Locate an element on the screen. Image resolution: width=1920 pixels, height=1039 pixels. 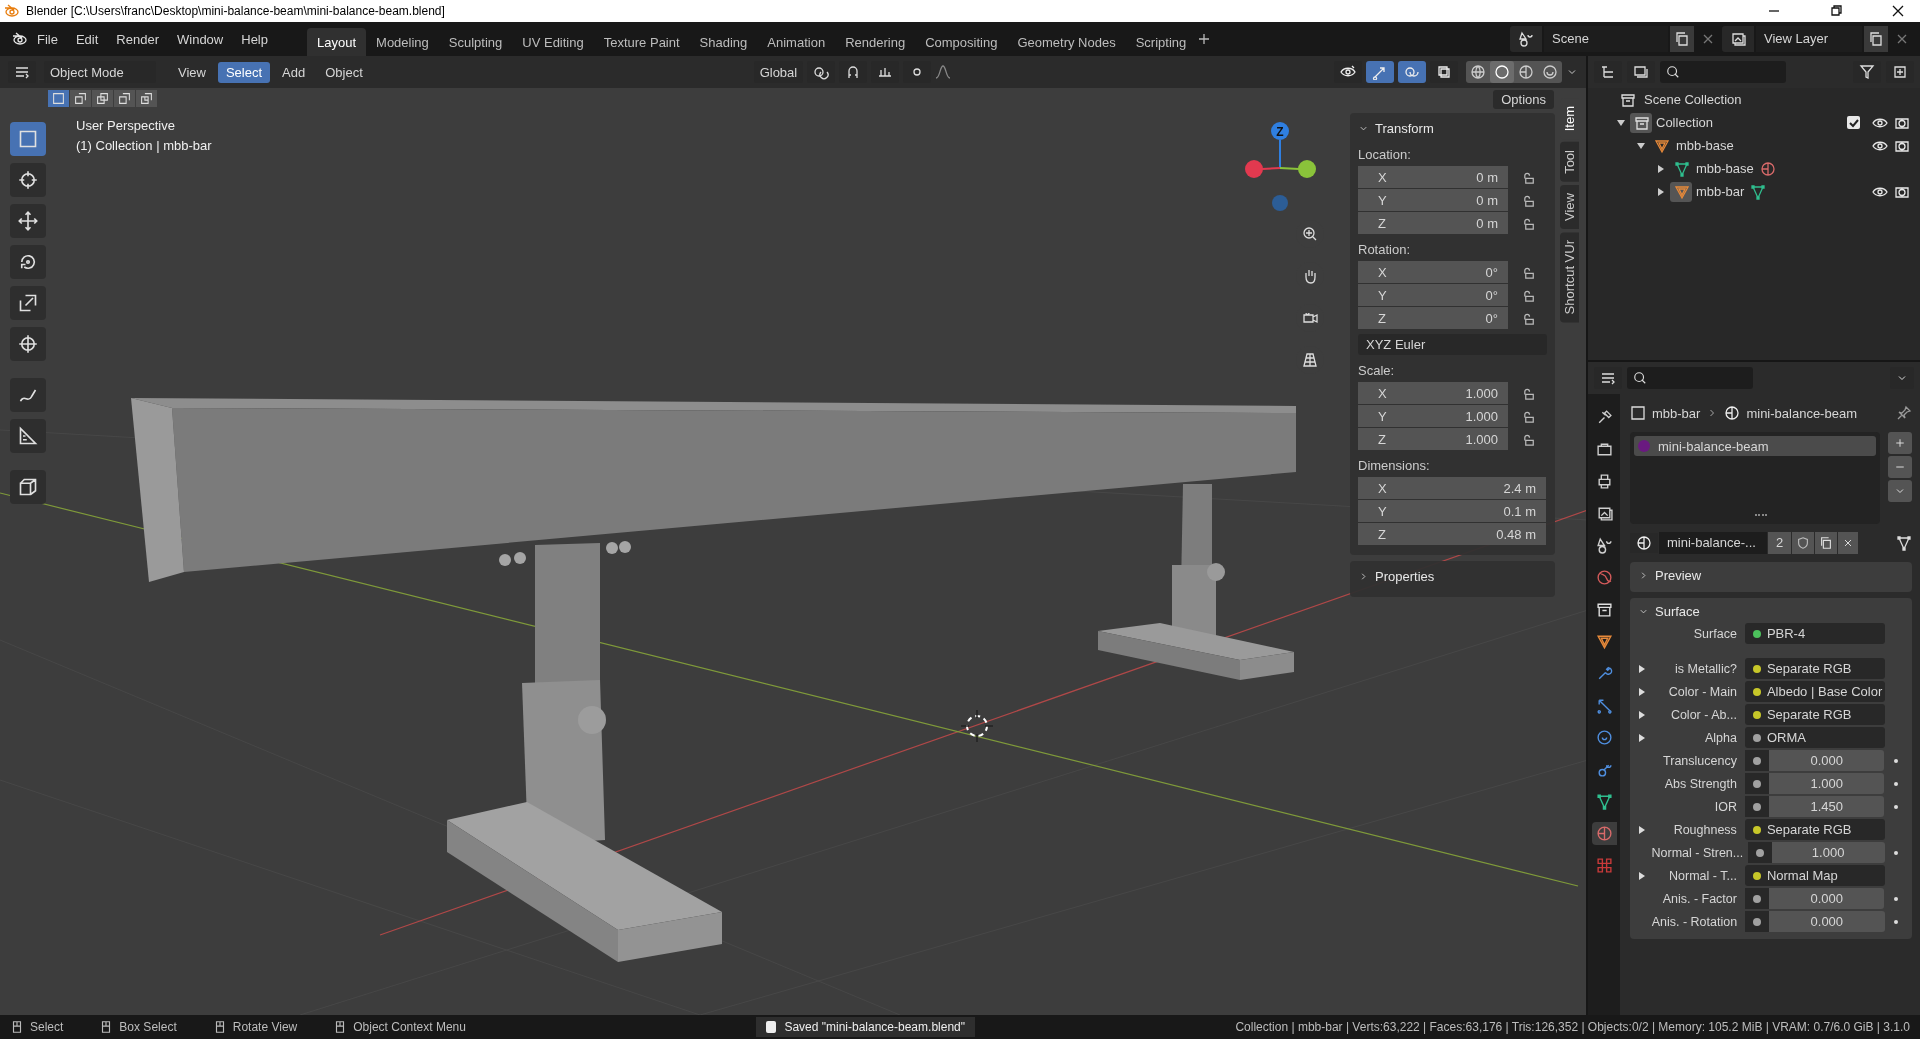
grid-icon is located at coordinates (1310, 360).